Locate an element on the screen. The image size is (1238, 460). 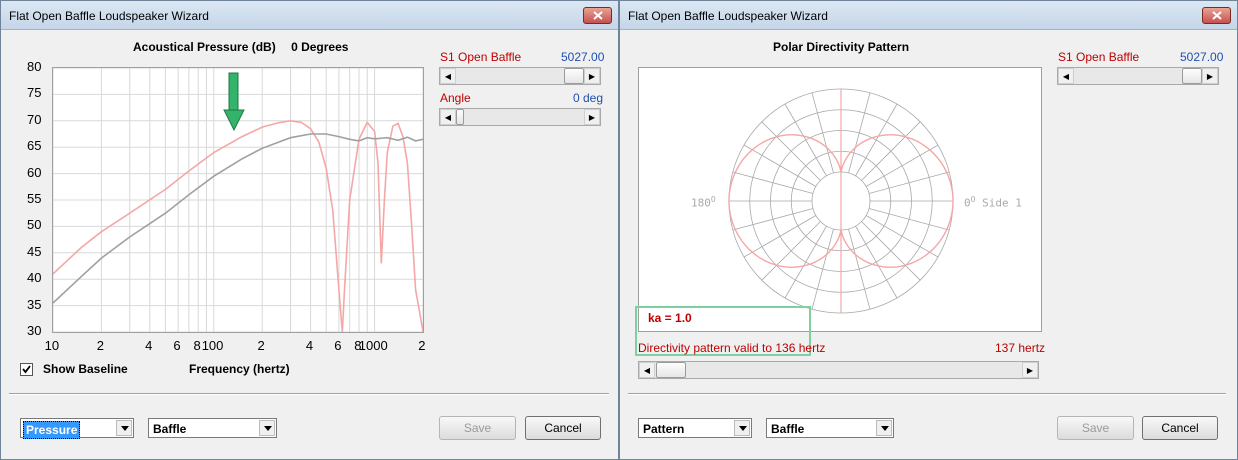
x-axis-title: Frequency (hertz) is located at coordinates (239, 369).